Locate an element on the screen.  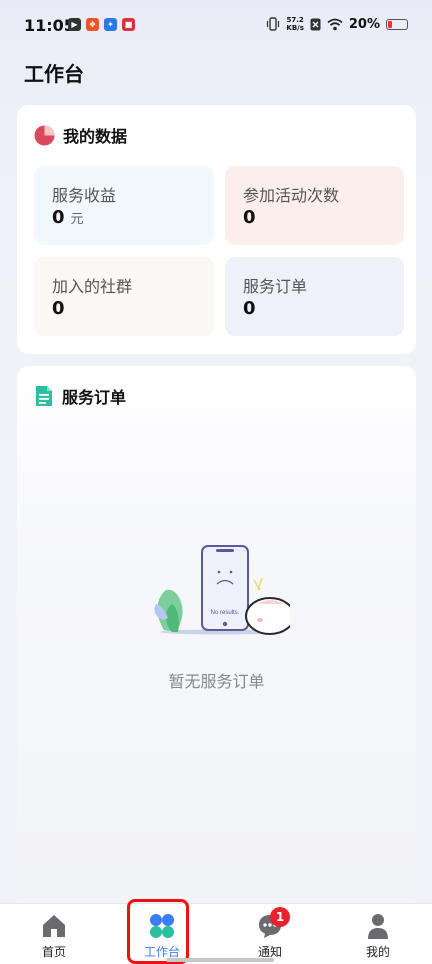
vibrate-icon is located at coordinates (273, 24).